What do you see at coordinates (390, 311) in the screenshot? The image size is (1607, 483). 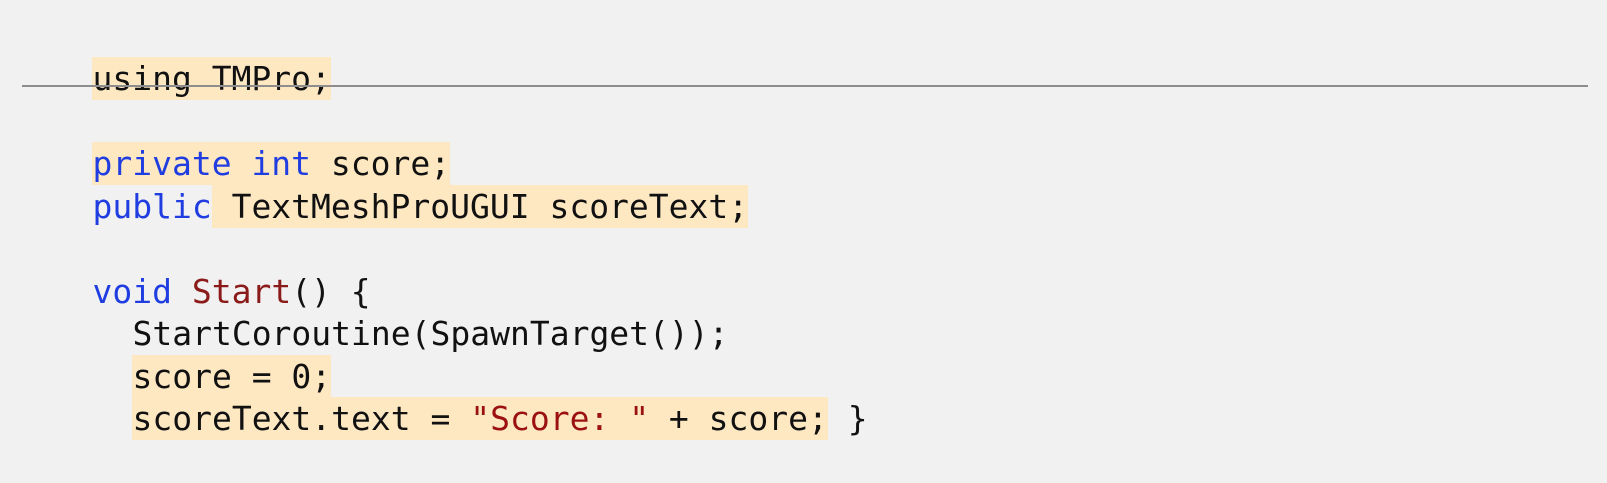 I see `code-line-start-coroutine: StartCoroutine(SpawnTarget());` at bounding box center [390, 311].